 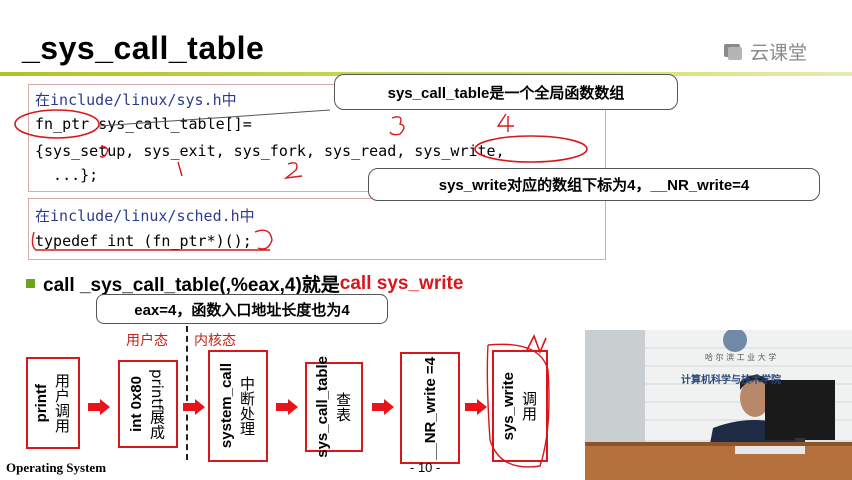 I want to click on slide-title: _sys_call_table, so click(x=143, y=48).